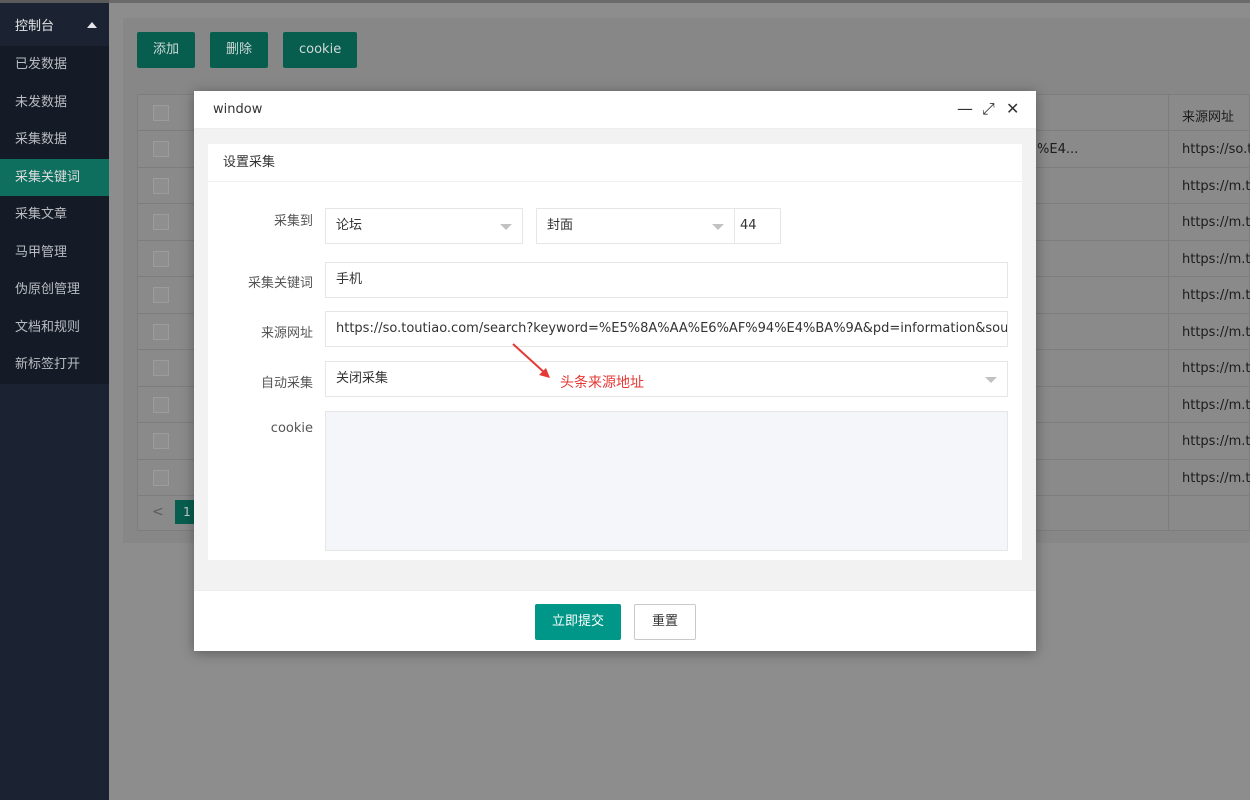 This screenshot has width=1250, height=800. What do you see at coordinates (988, 109) in the screenshot?
I see `maximize-icon: ⤢` at bounding box center [988, 109].